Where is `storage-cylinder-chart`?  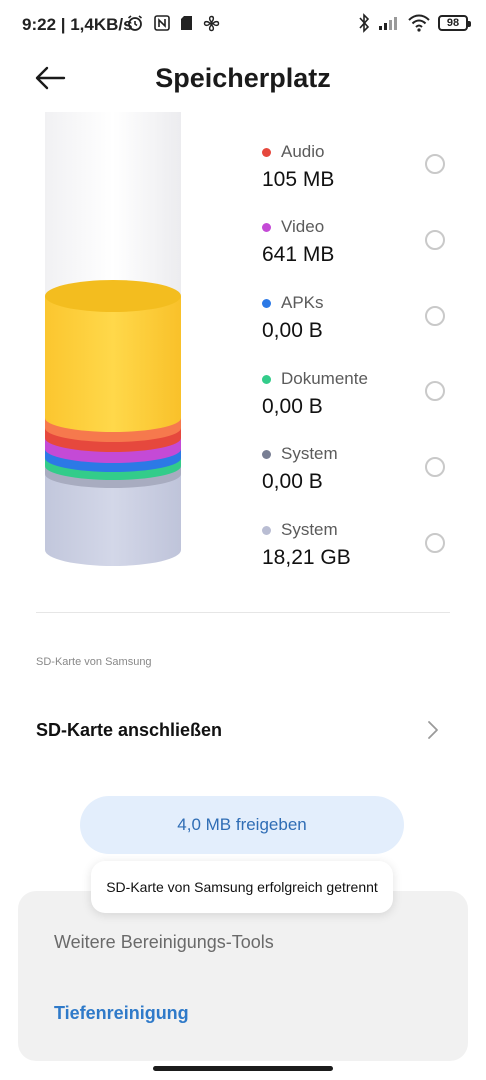
storage-cylinder-chart is located at coordinates (113, 339).